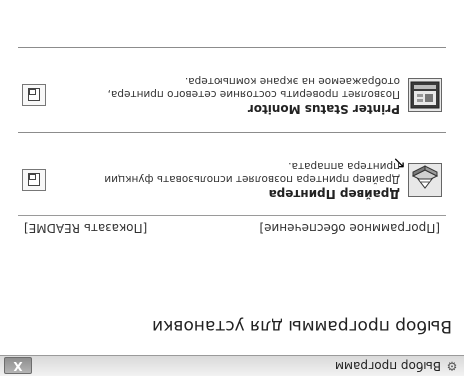 This screenshot has height=376, width=464. I want to click on page-title: Выбор программы для установки, so click(302, 326).